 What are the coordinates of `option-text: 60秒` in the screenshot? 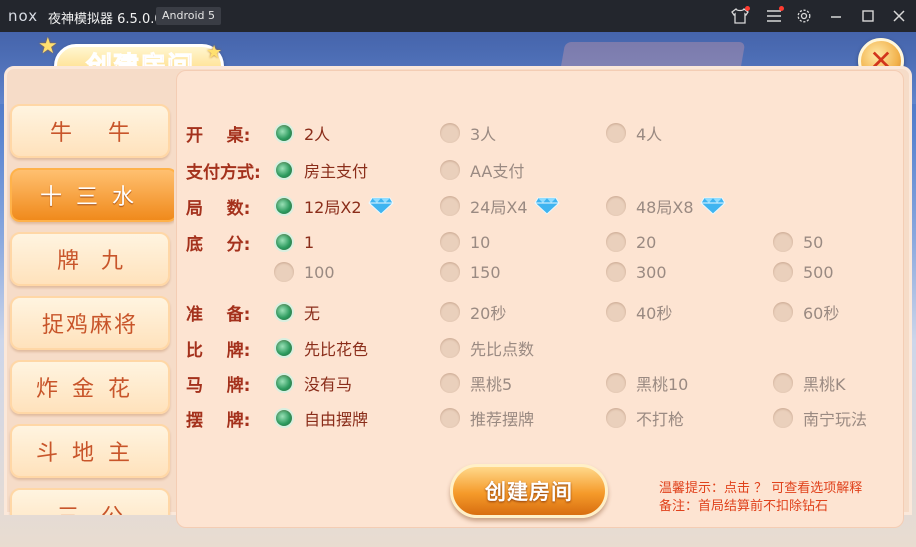 It's located at (821, 313).